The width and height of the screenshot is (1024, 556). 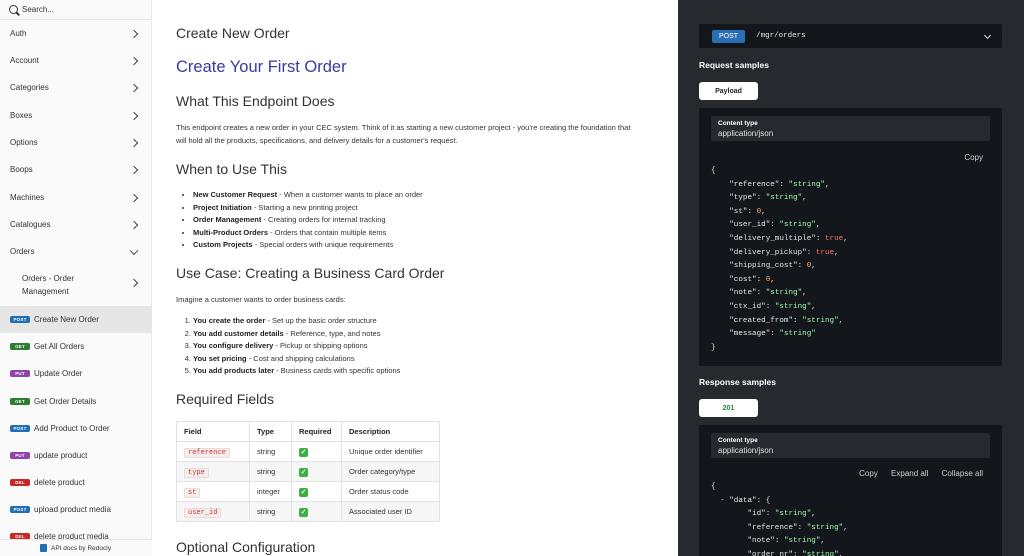 I want to click on table-row: user_id string ✓ Associated user ID, so click(x=308, y=511).